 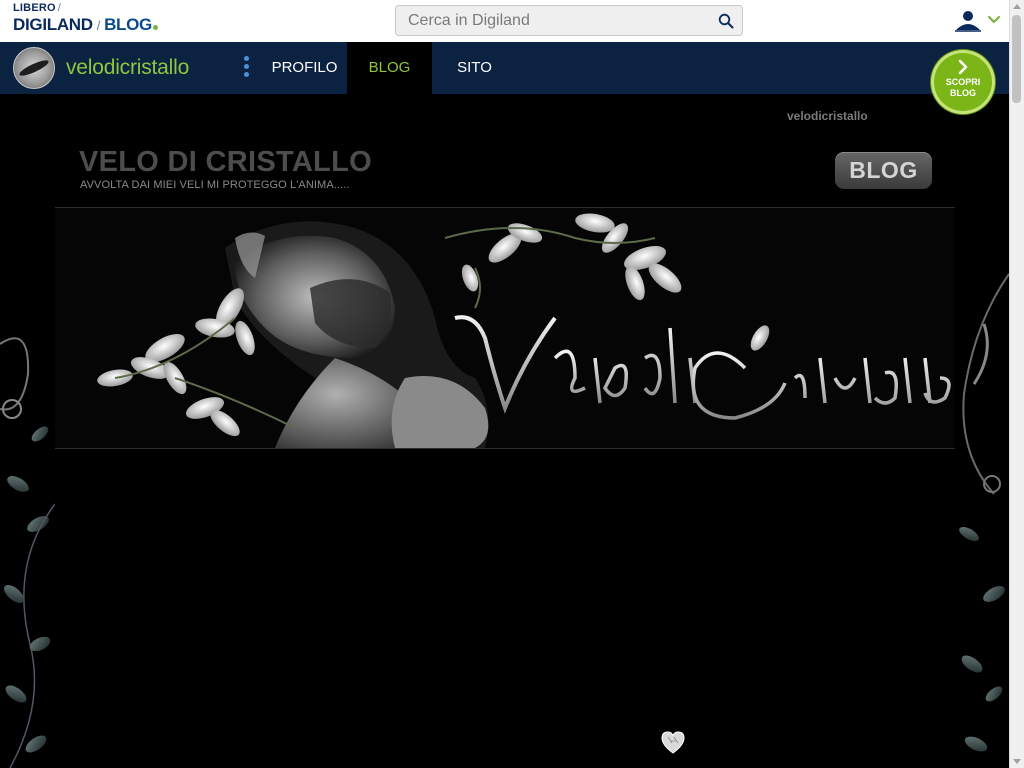 I want to click on tab-blog: BLOG, so click(x=389, y=68).